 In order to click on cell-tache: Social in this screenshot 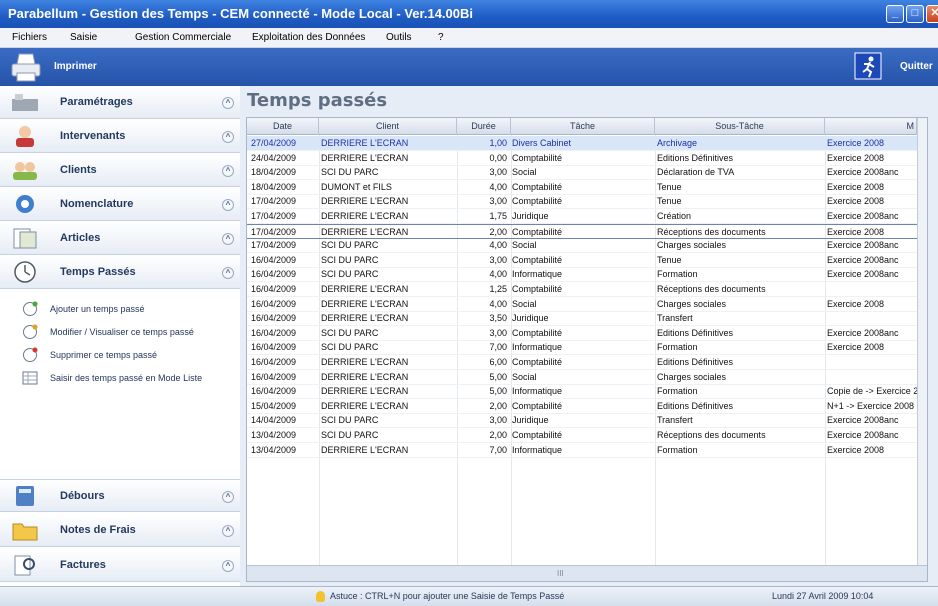, I will do `click(524, 245)`.